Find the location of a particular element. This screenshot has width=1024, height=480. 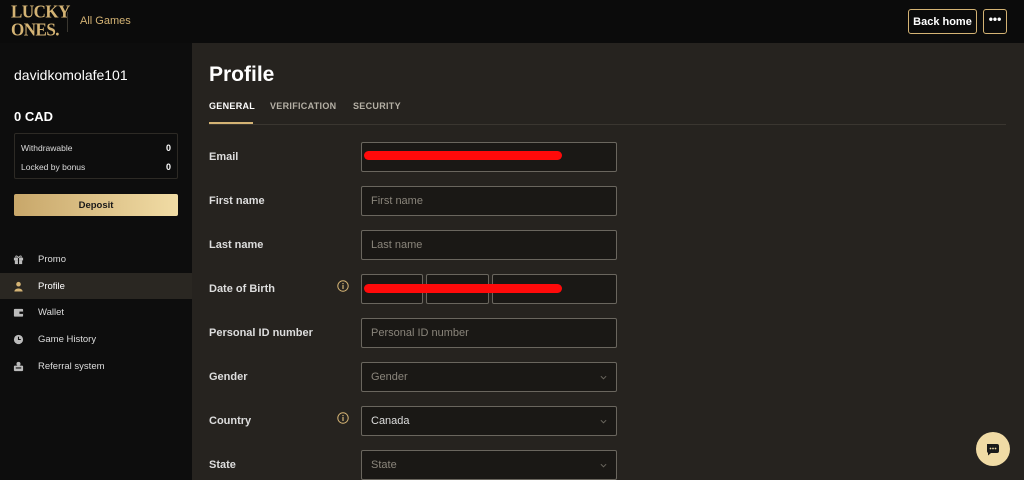

country-select-value: Canada is located at coordinates (390, 421).